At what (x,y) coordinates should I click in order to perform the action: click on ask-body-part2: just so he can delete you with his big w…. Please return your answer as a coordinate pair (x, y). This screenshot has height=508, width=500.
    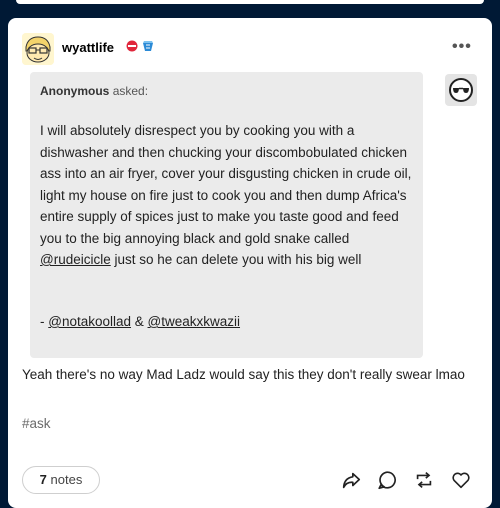
    Looking at the image, I should click on (236, 259).